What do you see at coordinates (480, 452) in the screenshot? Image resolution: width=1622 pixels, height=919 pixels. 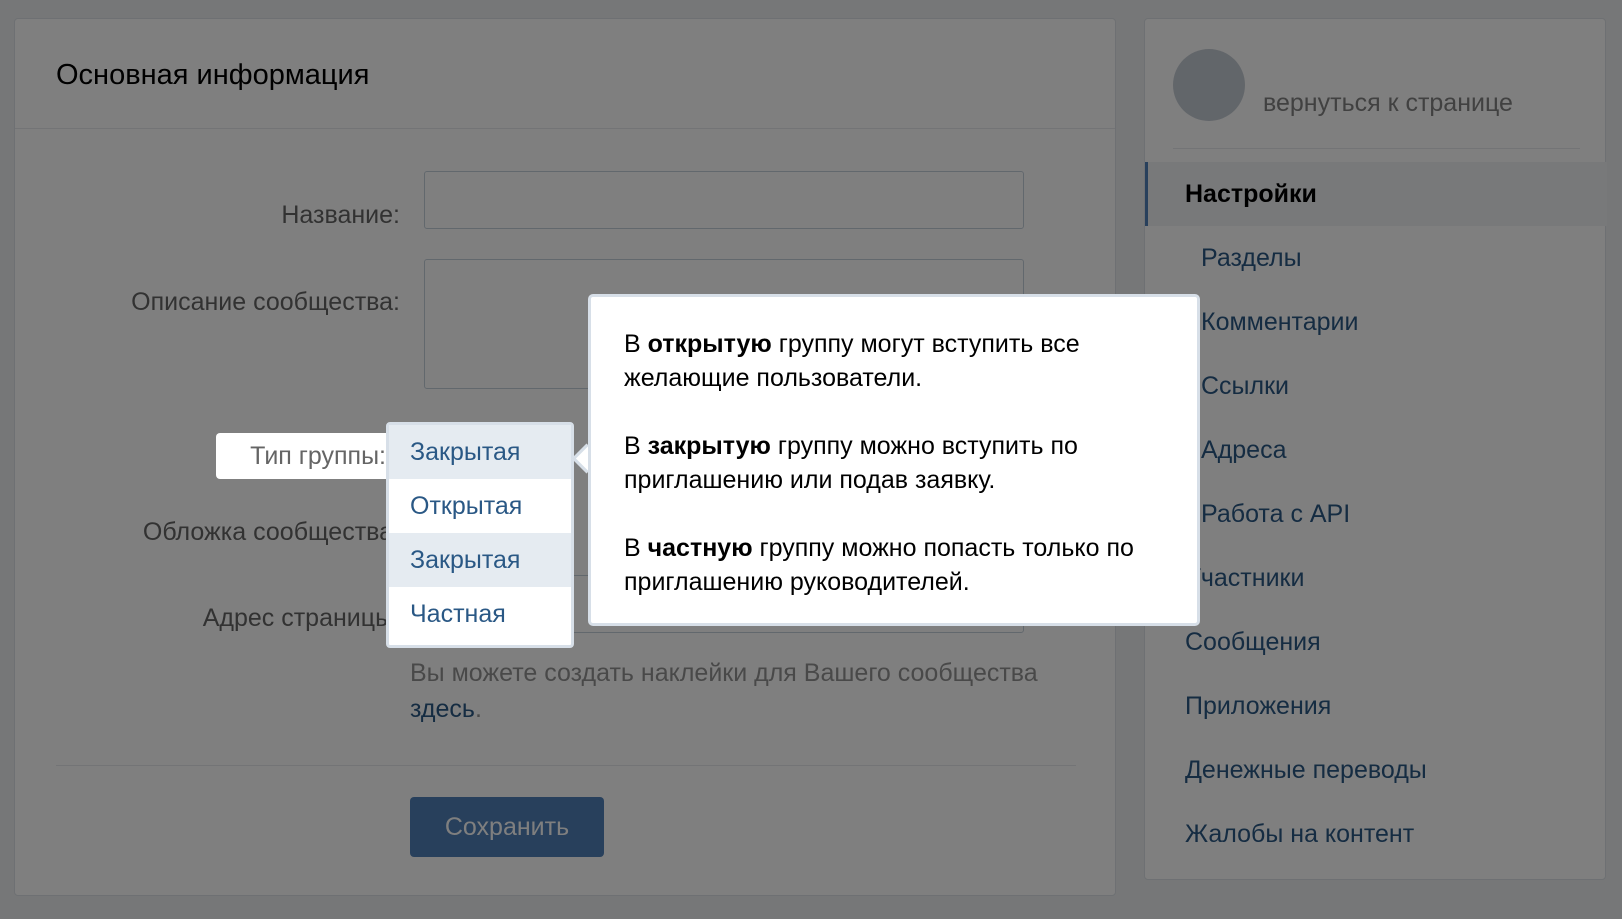 I see `group-type-selected: Закрытая` at bounding box center [480, 452].